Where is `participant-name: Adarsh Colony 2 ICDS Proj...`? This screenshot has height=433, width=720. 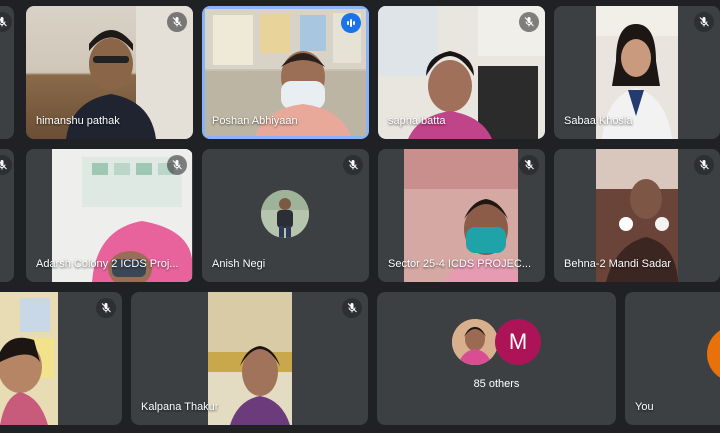
participant-name: Adarsh Colony 2 ICDS Proj... is located at coordinates (107, 264).